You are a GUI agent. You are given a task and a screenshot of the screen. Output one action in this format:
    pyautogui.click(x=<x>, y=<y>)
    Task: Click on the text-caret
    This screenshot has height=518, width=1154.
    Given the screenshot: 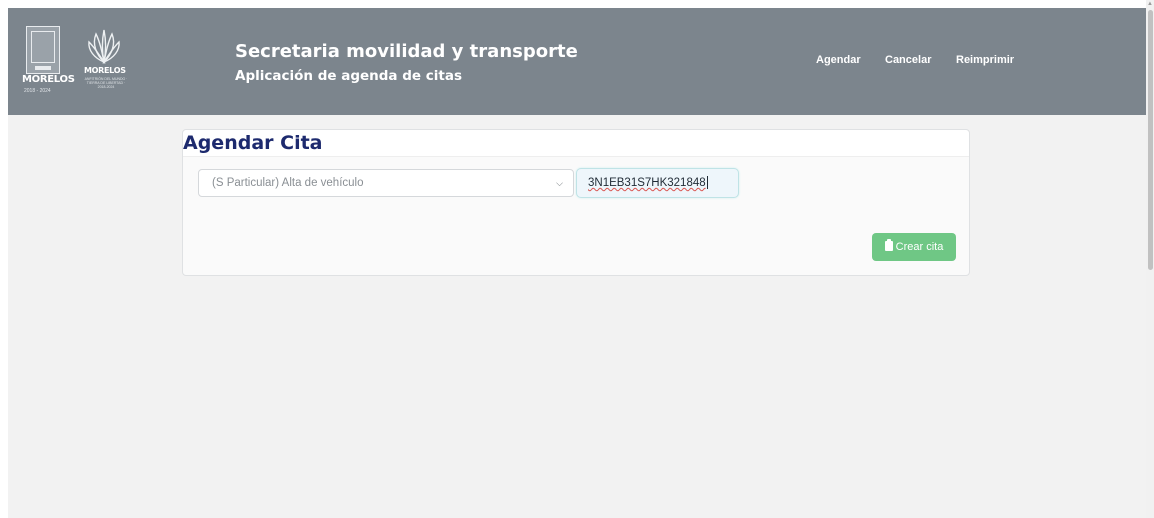 What is the action you would take?
    pyautogui.click(x=707, y=183)
    